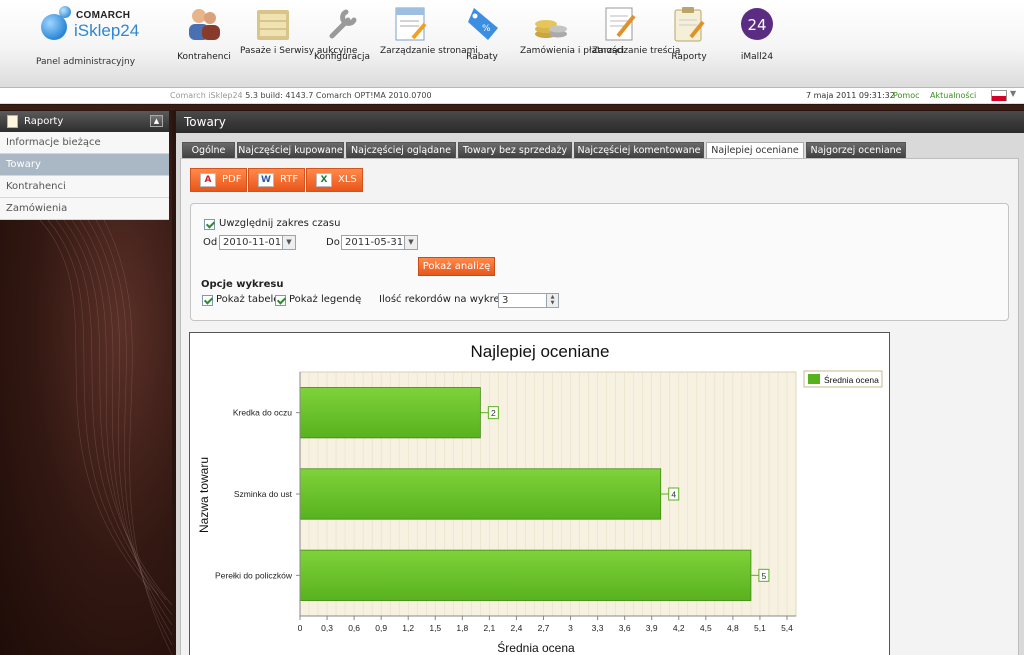 This screenshot has width=1024, height=655. I want to click on tab-ogolne: Ogólne, so click(208, 150).